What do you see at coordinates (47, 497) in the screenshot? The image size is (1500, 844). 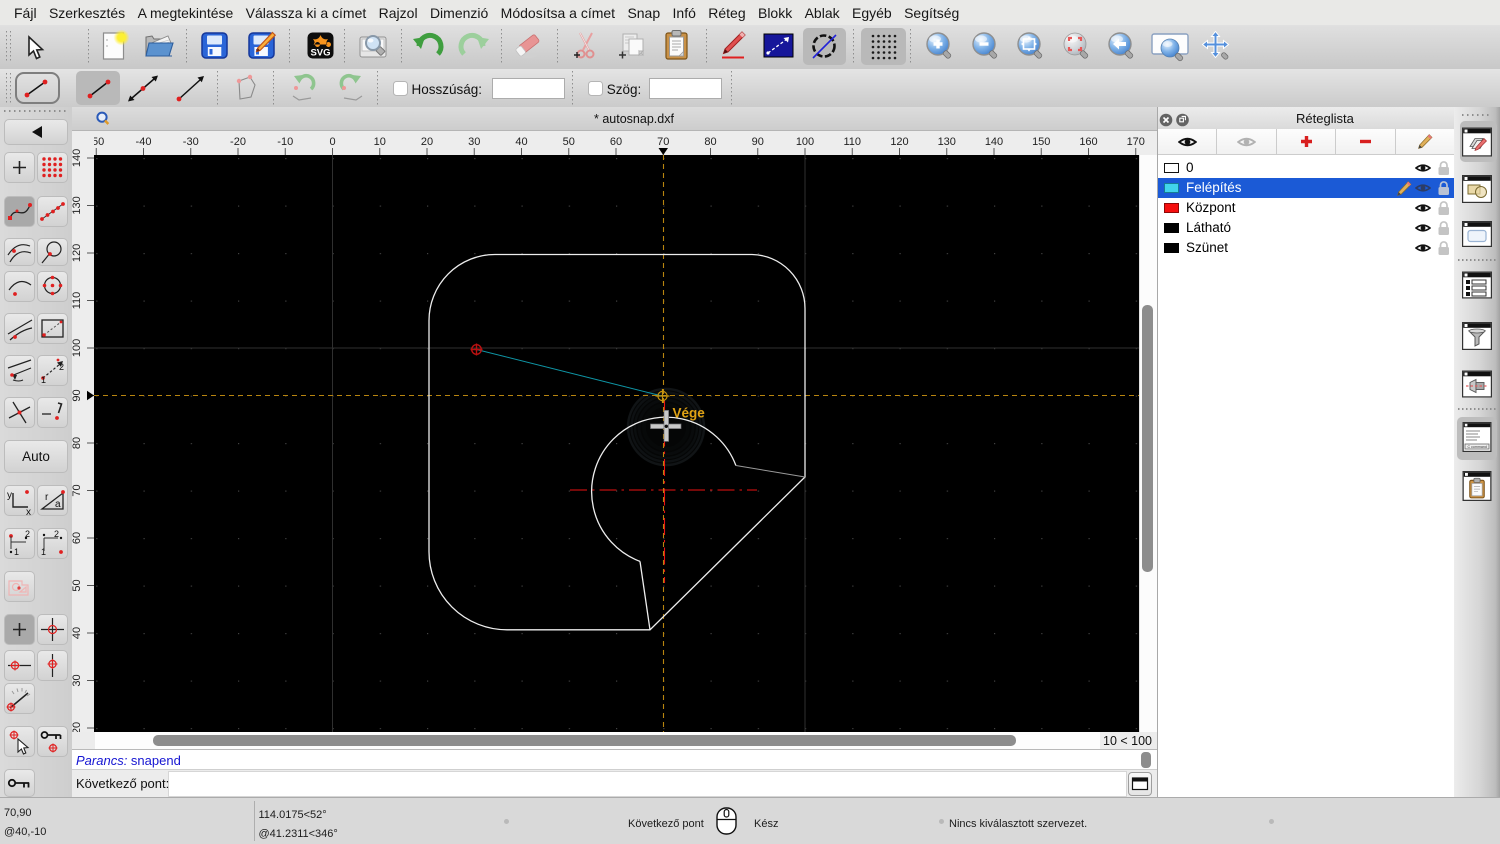 I see `svg-text: r` at bounding box center [47, 497].